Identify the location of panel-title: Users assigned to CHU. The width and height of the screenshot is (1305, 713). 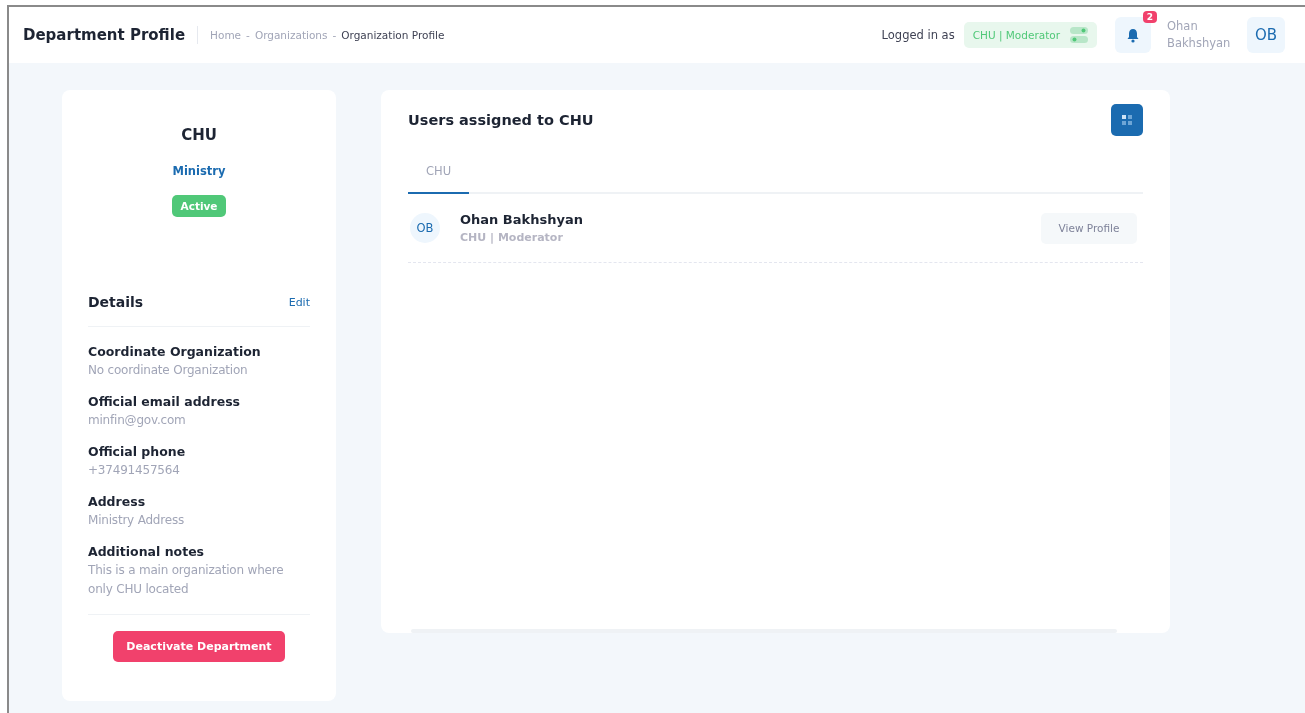
(501, 120).